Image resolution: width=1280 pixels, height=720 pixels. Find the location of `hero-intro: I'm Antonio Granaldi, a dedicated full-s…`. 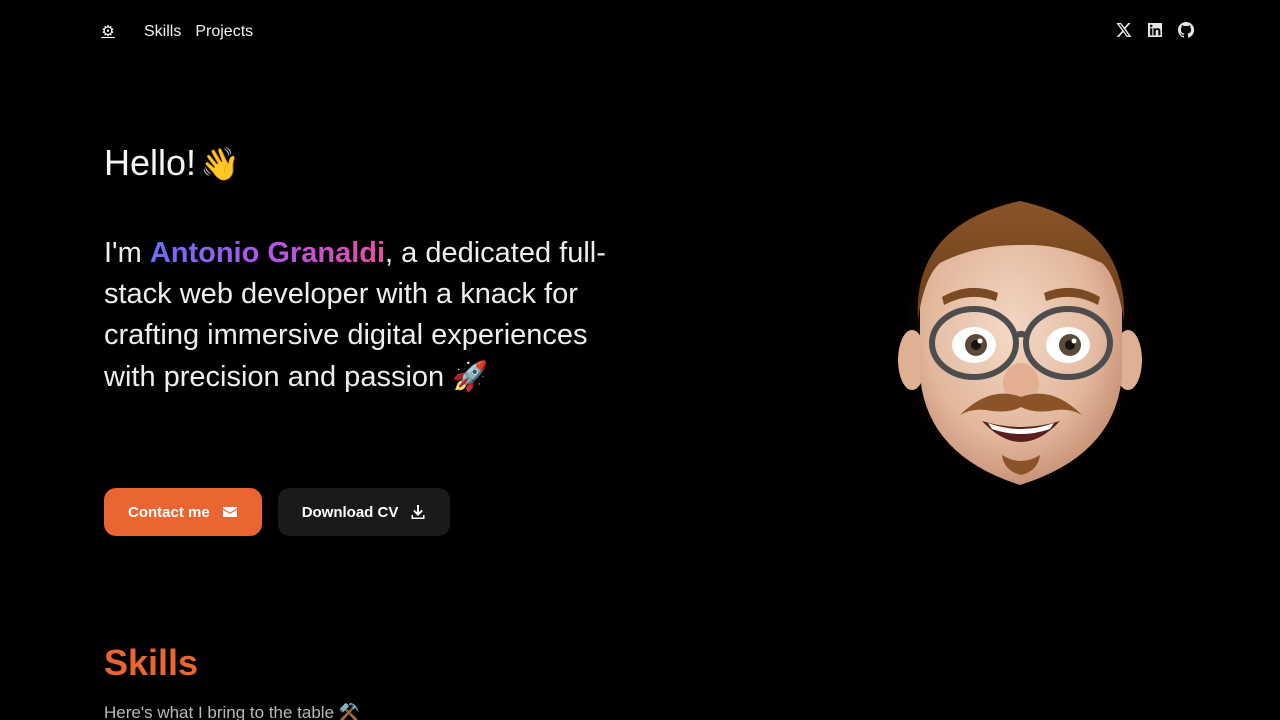

hero-intro: I'm Antonio Granaldi, a dedicated full-s… is located at coordinates (364, 315).